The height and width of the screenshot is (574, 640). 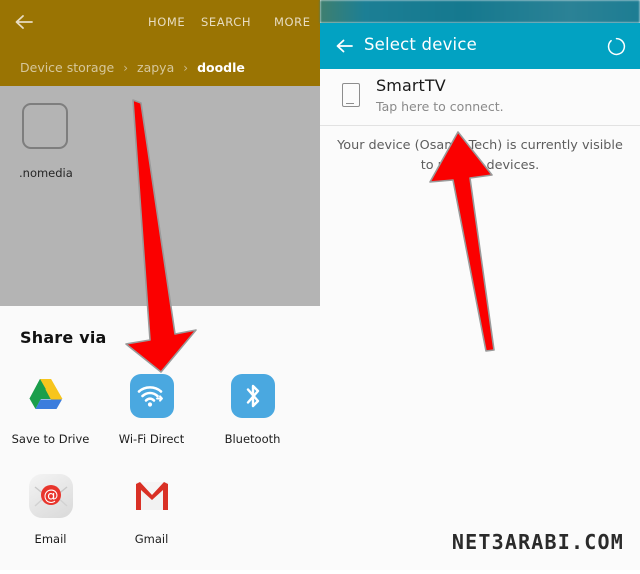 I want to click on breadcrumb: Device storage › zapya › doodle, so click(x=132, y=67).